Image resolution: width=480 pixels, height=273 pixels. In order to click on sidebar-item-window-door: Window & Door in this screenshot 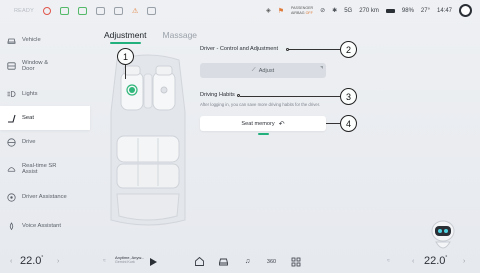, I will do `click(47, 66)`.